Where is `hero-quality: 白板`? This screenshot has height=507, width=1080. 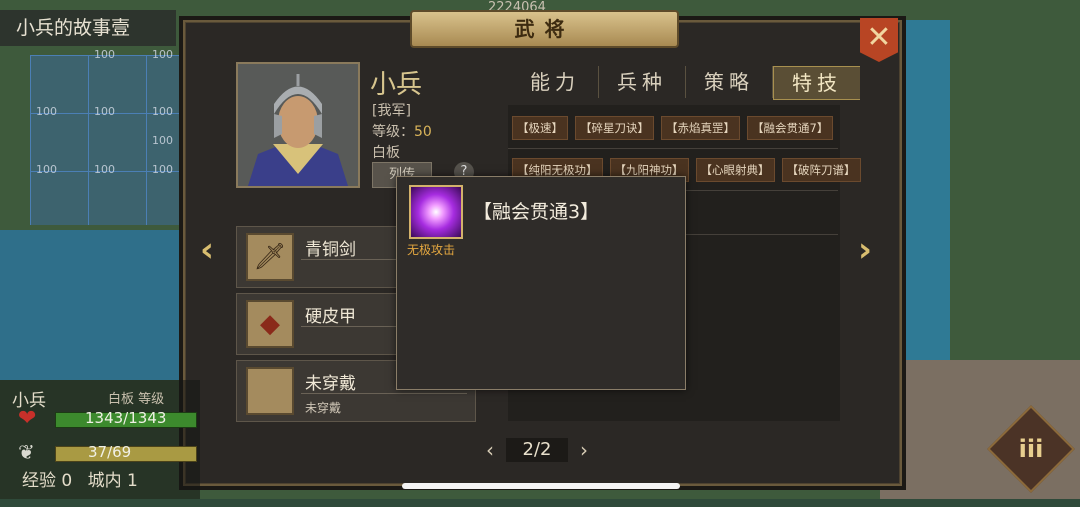
hero-quality: 白板 is located at coordinates (386, 153).